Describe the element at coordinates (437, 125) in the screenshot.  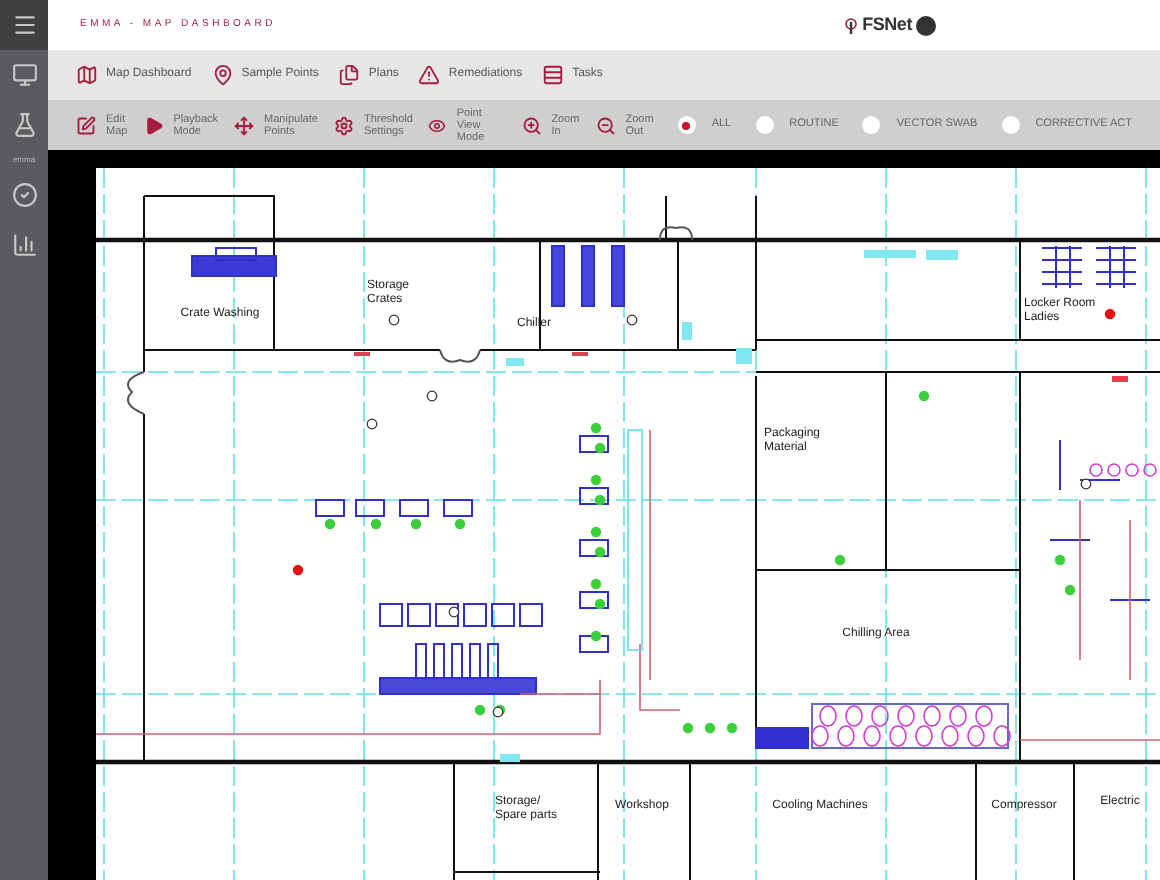
I see `eye-icon` at that location.